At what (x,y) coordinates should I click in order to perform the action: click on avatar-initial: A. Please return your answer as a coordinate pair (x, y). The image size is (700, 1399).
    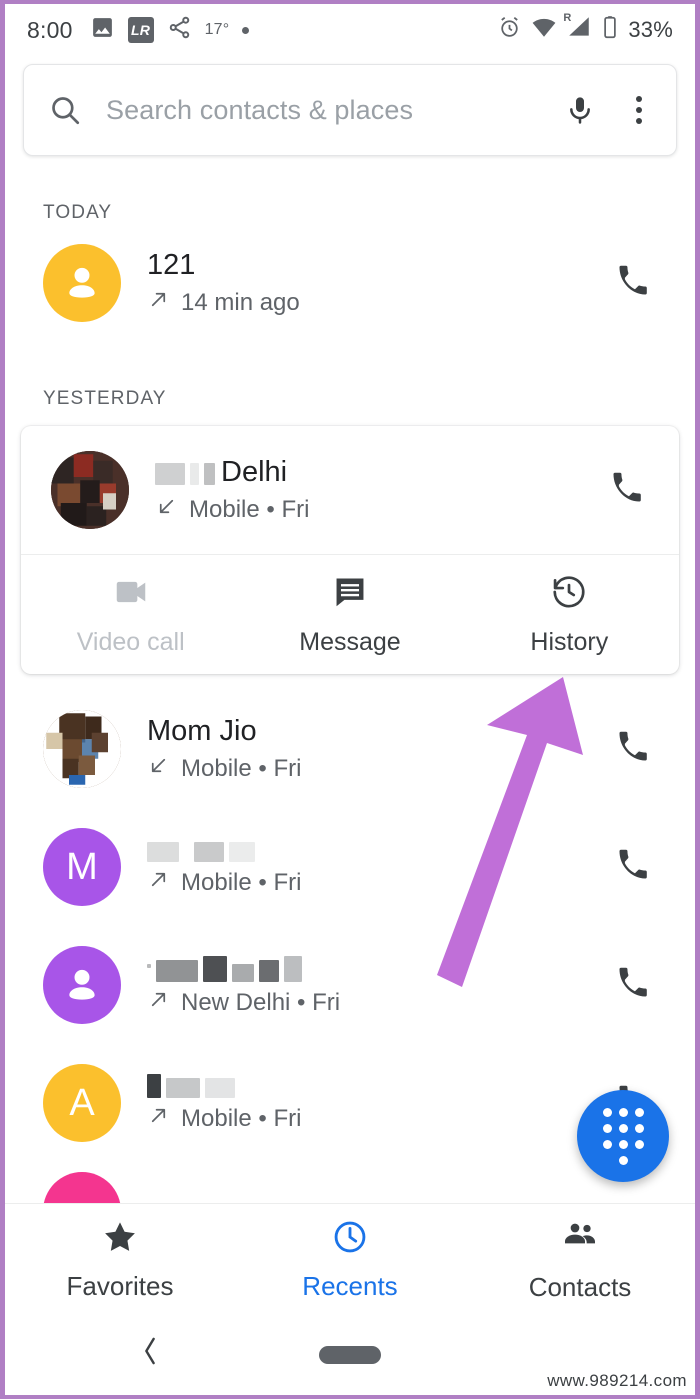
    Looking at the image, I should click on (82, 1102).